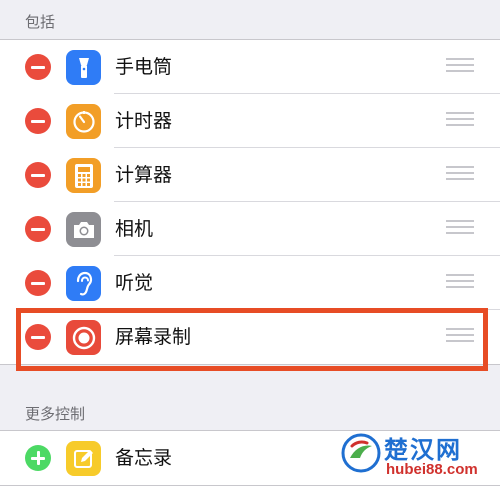 The height and width of the screenshot is (486, 500). Describe the element at coordinates (144, 175) in the screenshot. I see `control-label: 计算器` at that location.